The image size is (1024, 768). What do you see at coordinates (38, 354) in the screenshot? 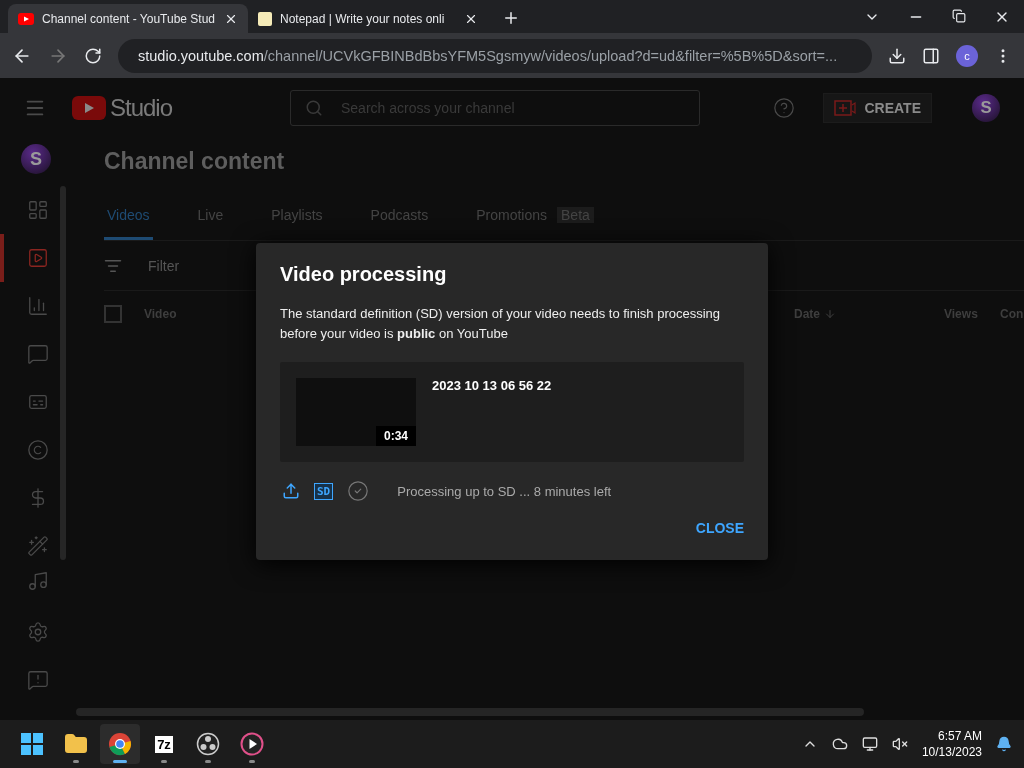
I see `comments-icon` at bounding box center [38, 354].